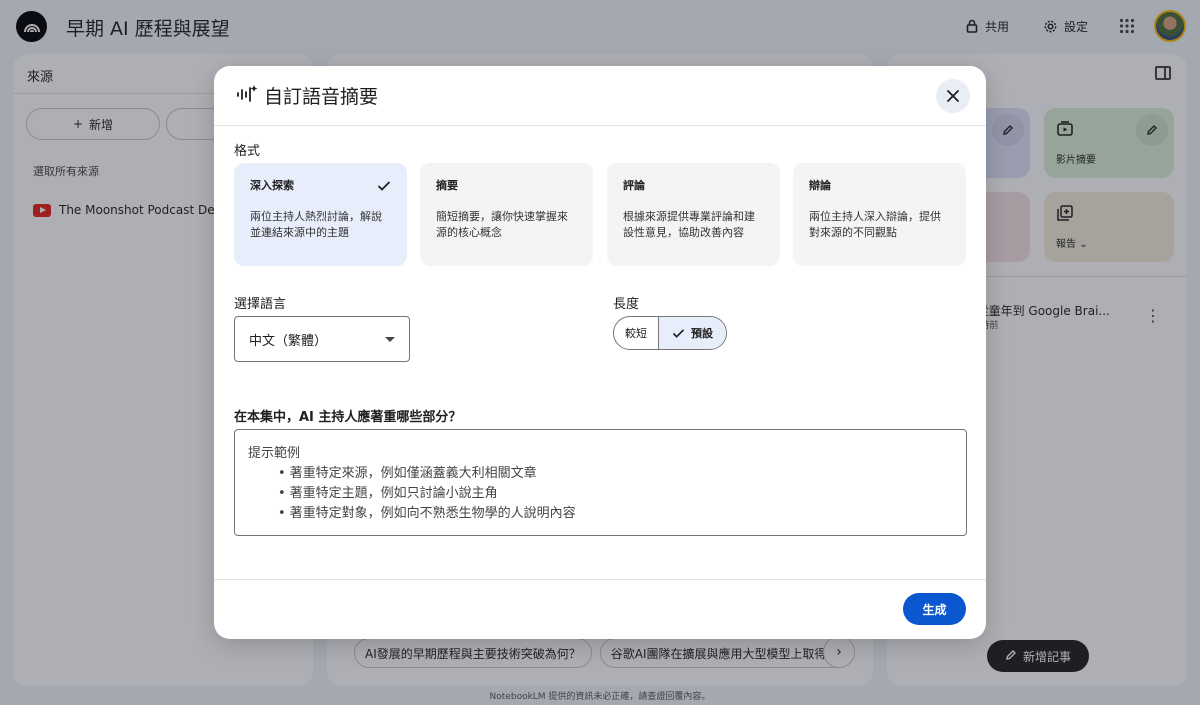  What do you see at coordinates (272, 185) in the screenshot?
I see `format-title: 深入探索` at bounding box center [272, 185].